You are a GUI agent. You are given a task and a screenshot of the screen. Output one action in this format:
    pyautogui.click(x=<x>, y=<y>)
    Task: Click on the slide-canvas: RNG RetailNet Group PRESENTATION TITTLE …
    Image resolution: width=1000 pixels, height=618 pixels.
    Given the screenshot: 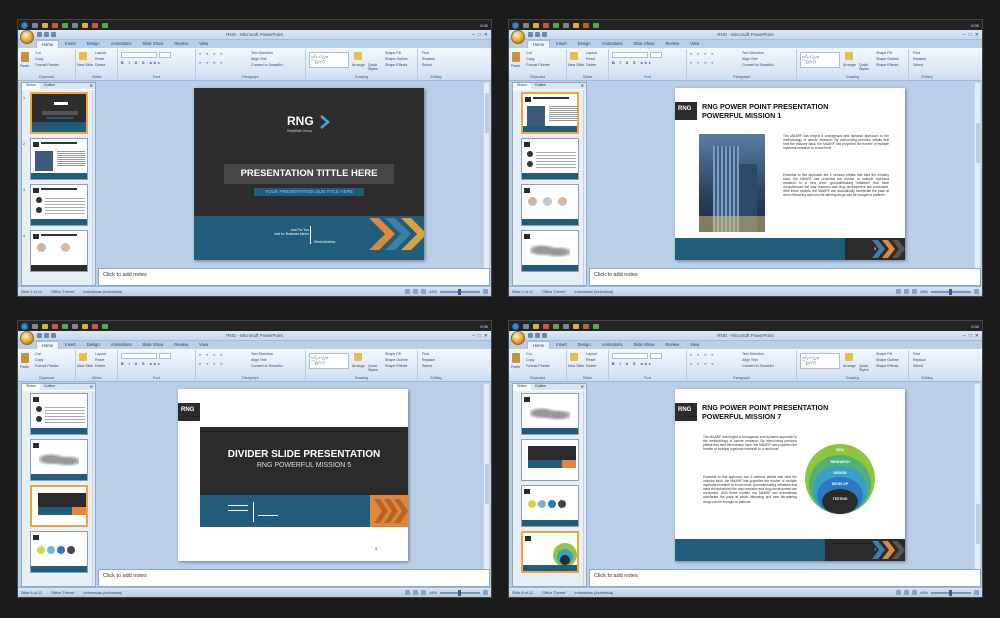 What is the action you would take?
    pyautogui.click(x=309, y=174)
    